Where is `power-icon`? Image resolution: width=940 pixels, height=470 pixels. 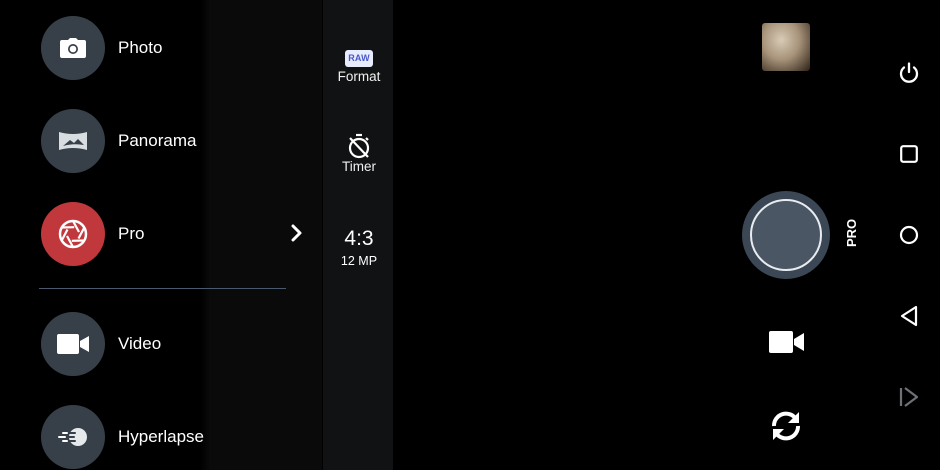 power-icon is located at coordinates (909, 72).